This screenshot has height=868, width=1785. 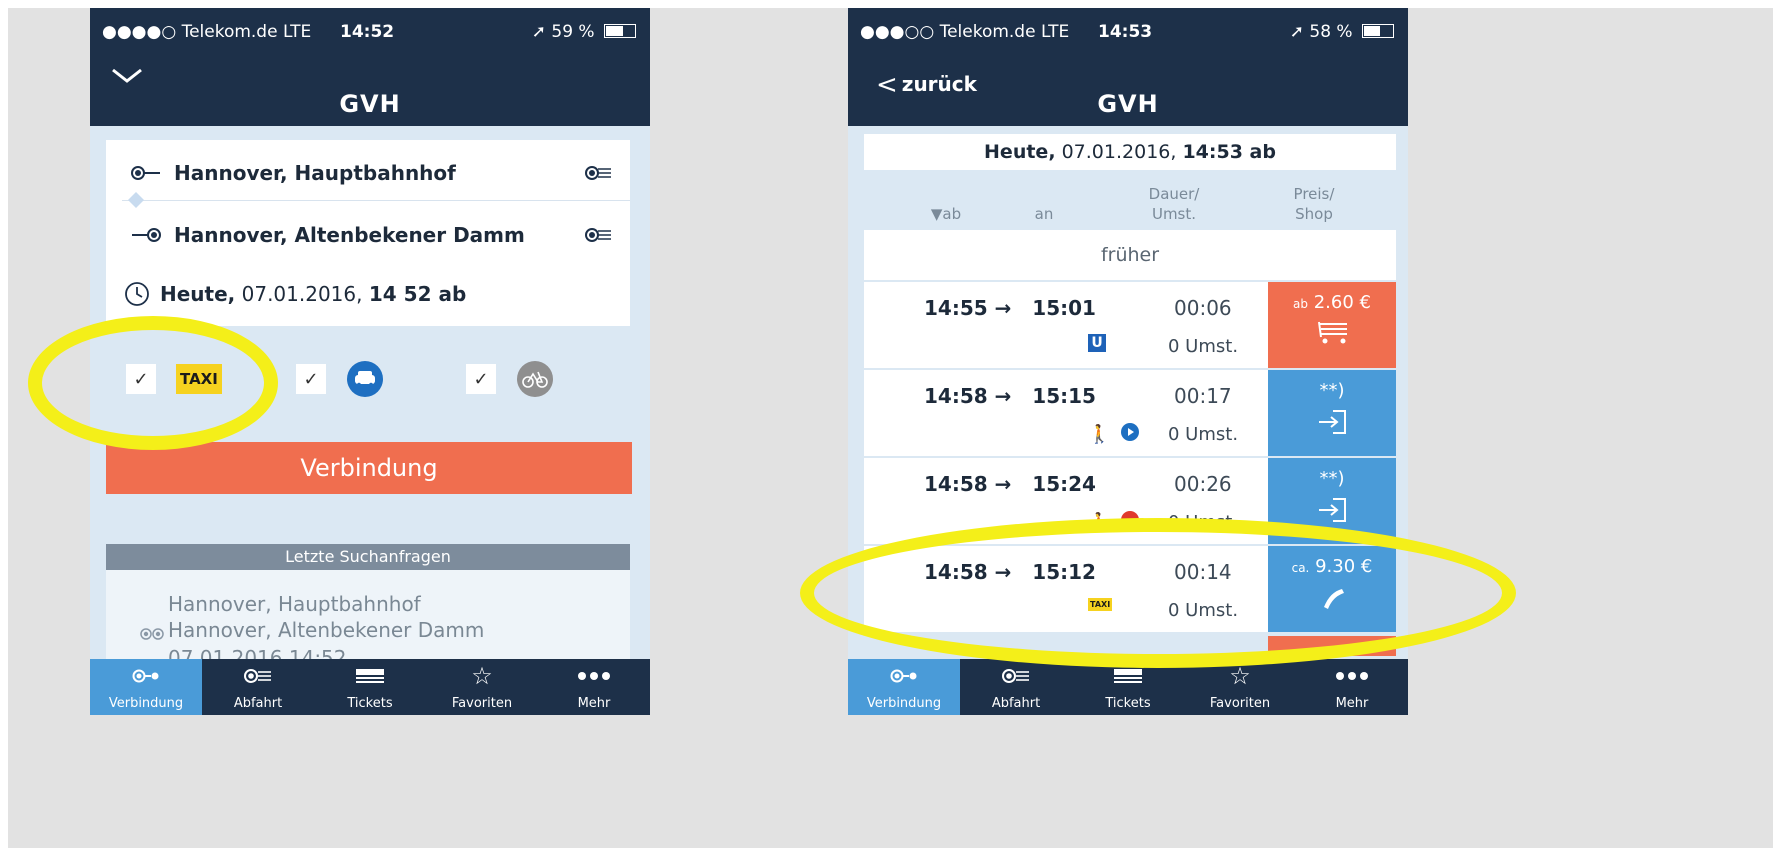 What do you see at coordinates (198, 294) in the screenshot?
I see `day-label: Heute,` at bounding box center [198, 294].